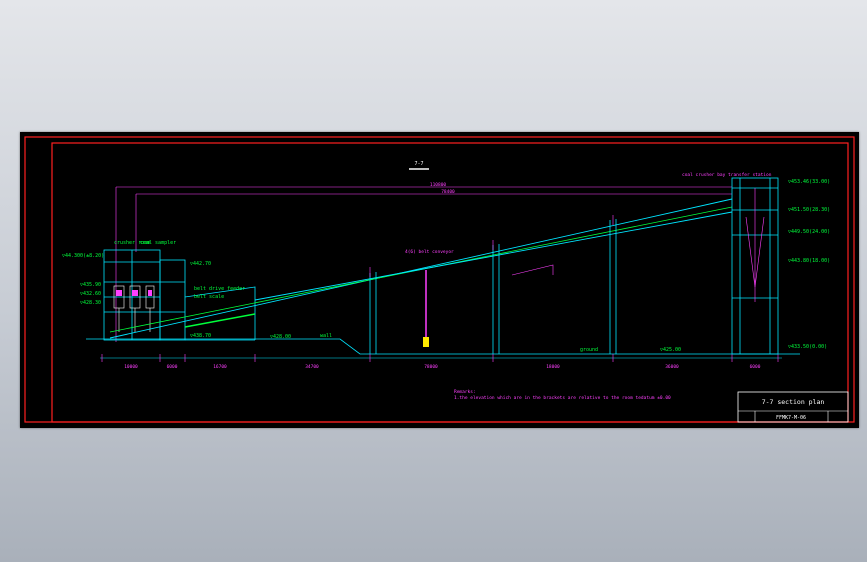 This screenshot has width=867, height=562. I want to click on dim-bottom-7: 36000, so click(672, 367).